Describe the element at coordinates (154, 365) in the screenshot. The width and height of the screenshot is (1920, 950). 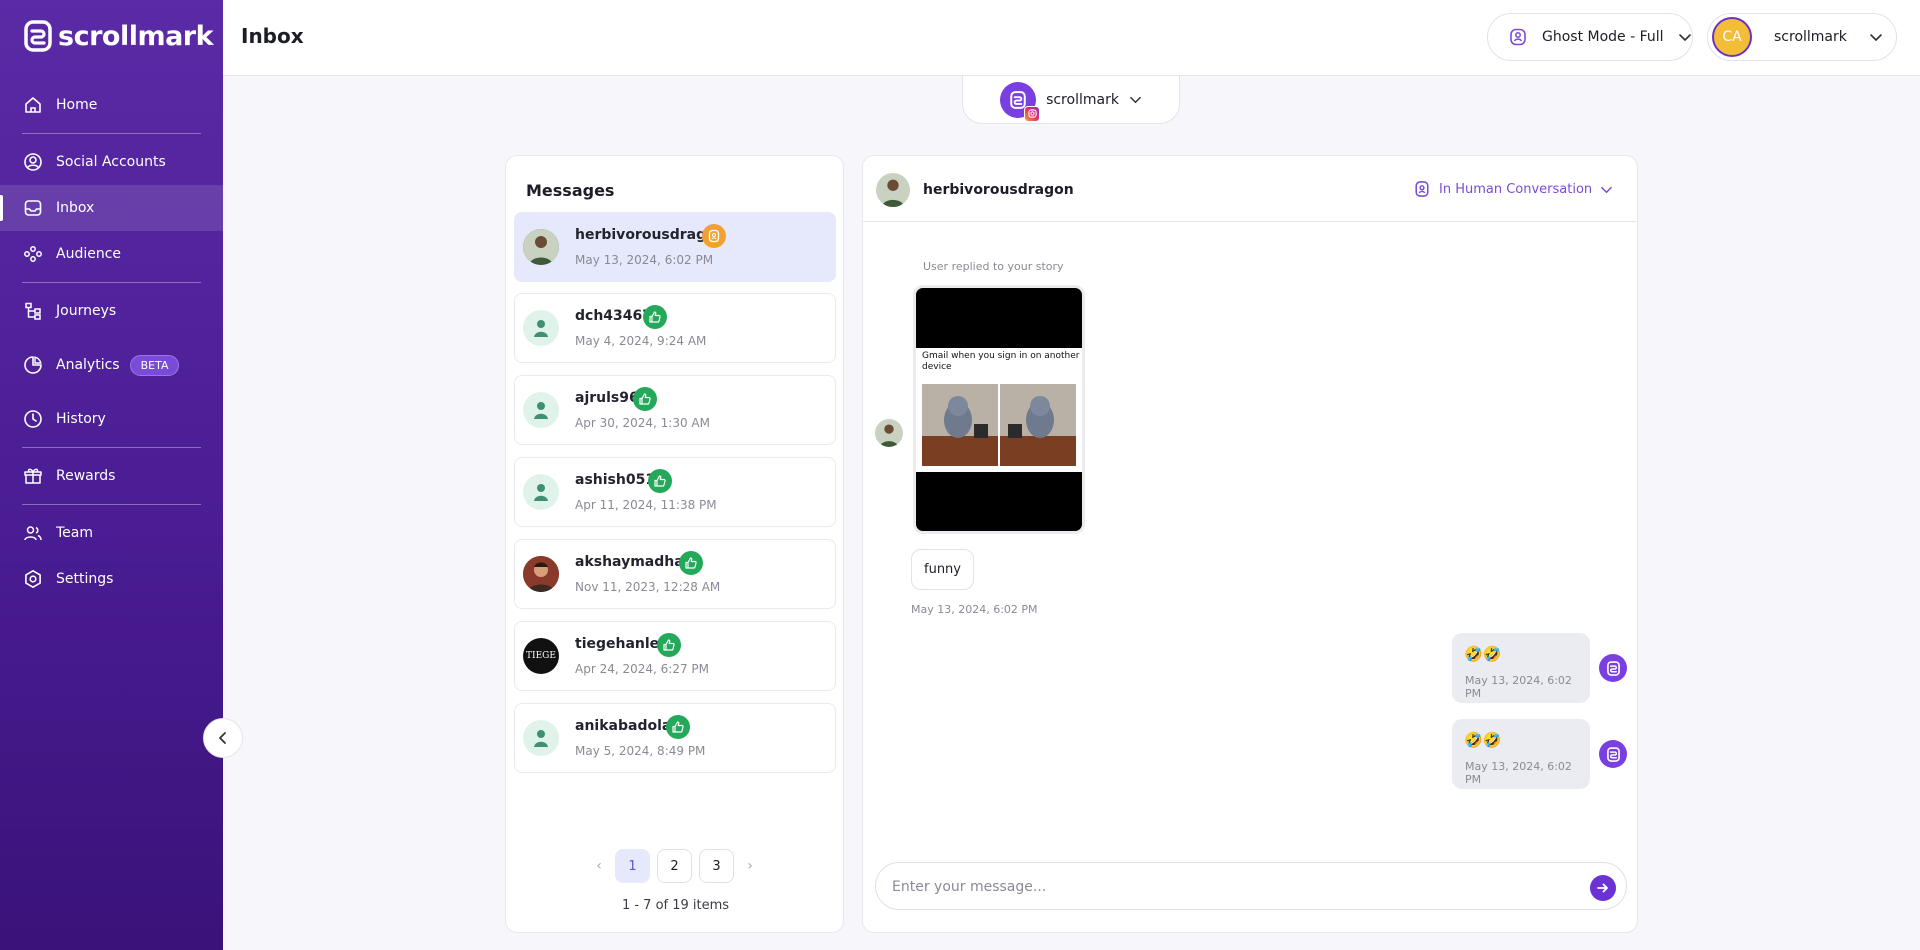
I see `beta-badge: BETA` at that location.